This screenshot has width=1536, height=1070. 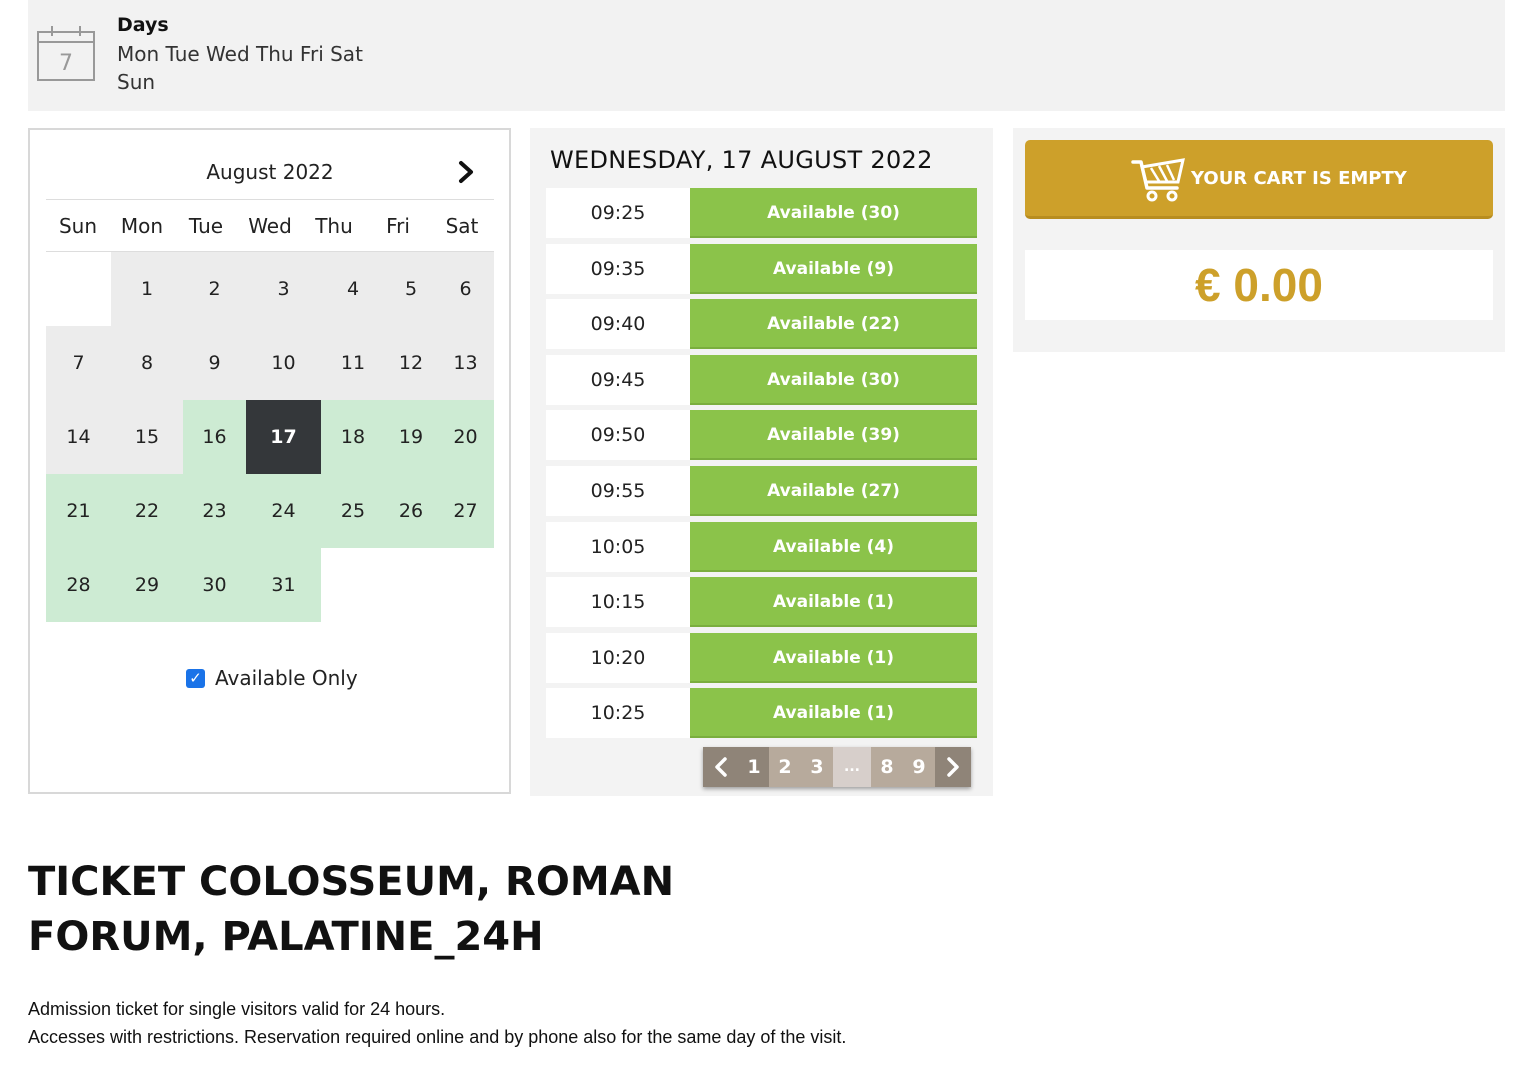 I want to click on calendar-day-31: 31, so click(x=283, y=585).